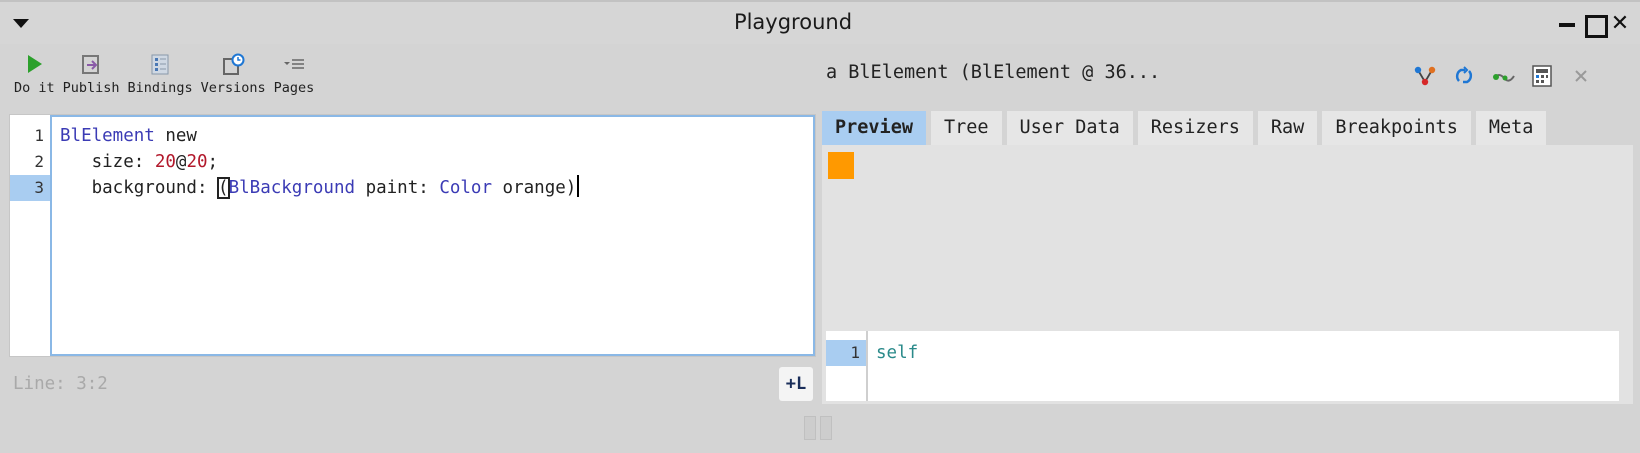 The width and height of the screenshot is (1640, 453). Describe the element at coordinates (1542, 76) in the screenshot. I see `calculator-icon` at that location.